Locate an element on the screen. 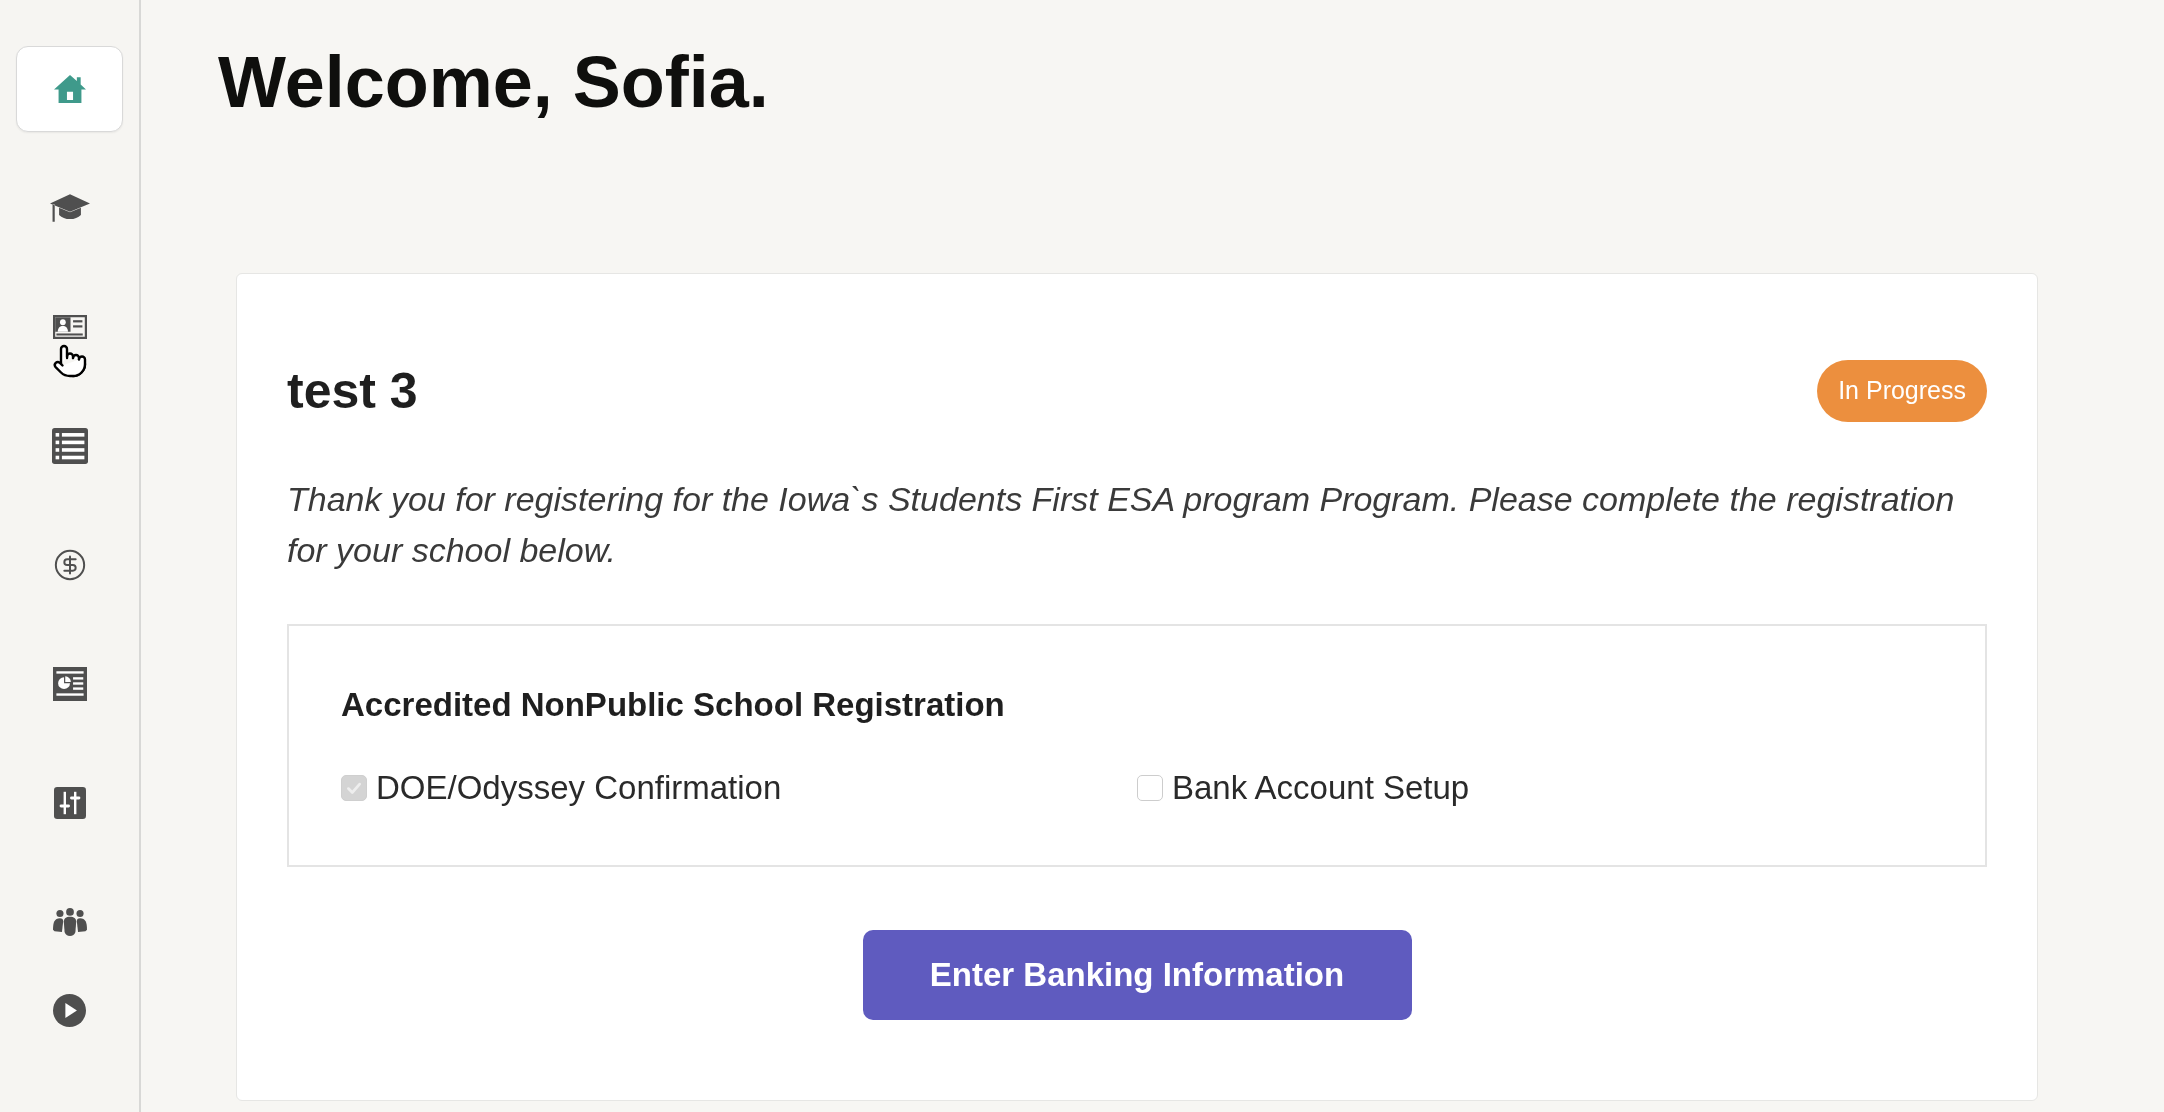 This screenshot has width=2164, height=1112. enter-banking-button: Enter Banking Information is located at coordinates (1137, 975).